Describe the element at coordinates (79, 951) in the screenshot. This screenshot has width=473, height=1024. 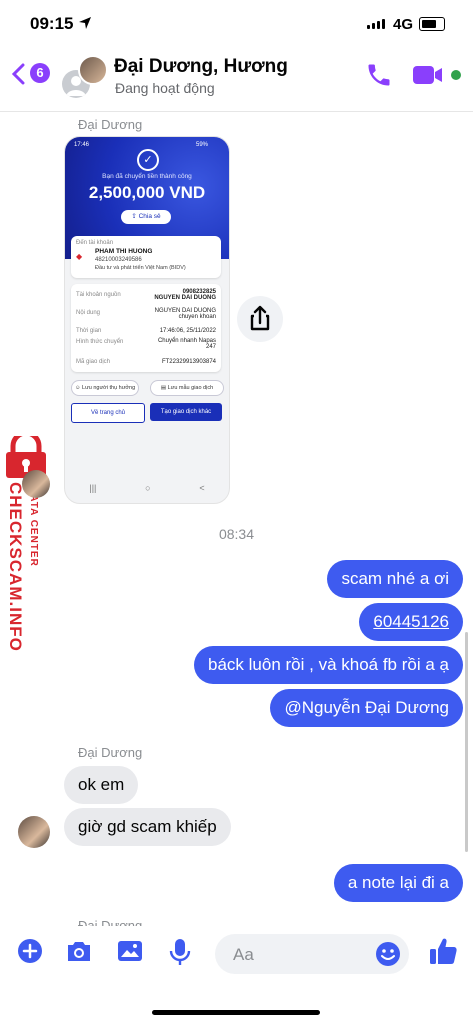
I see `camera-icon` at that location.